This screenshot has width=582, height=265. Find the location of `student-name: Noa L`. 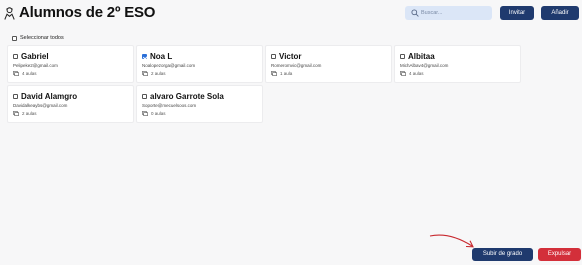

student-name: Noa L is located at coordinates (161, 56).